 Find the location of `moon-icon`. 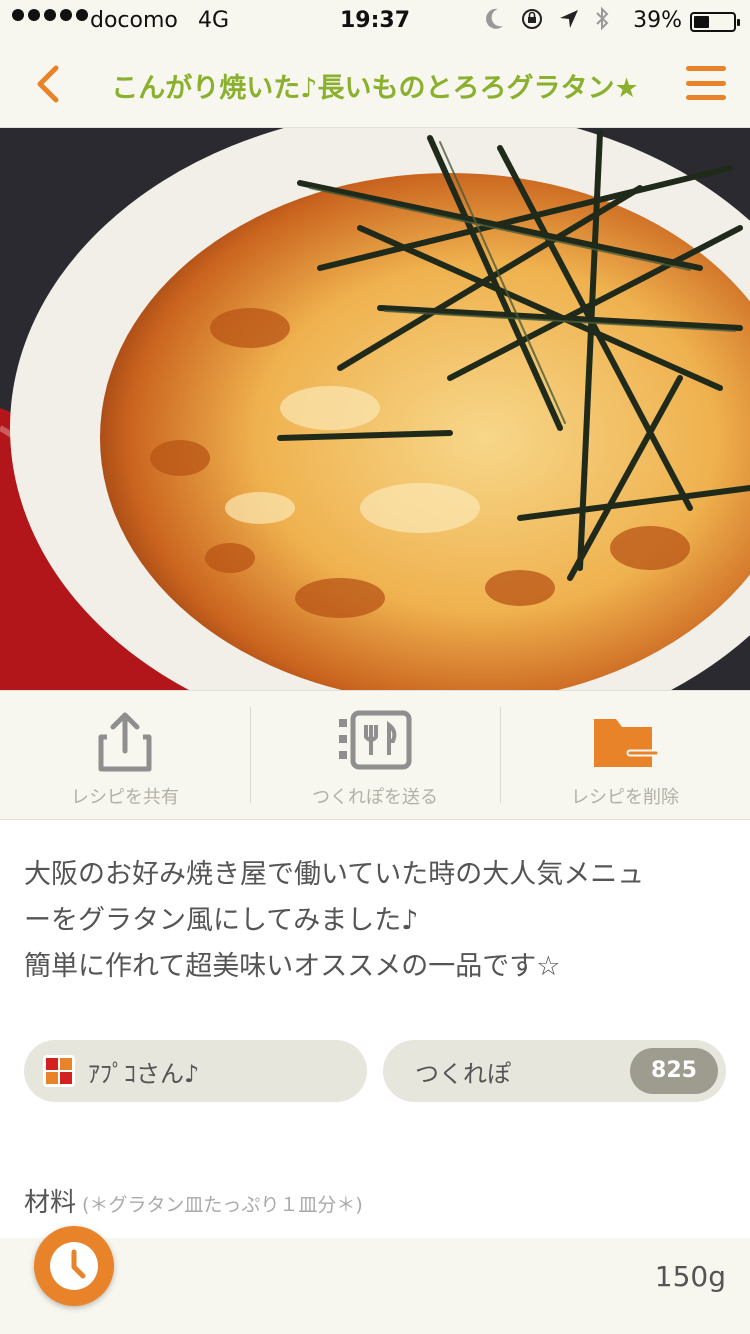

moon-icon is located at coordinates (494, 18).